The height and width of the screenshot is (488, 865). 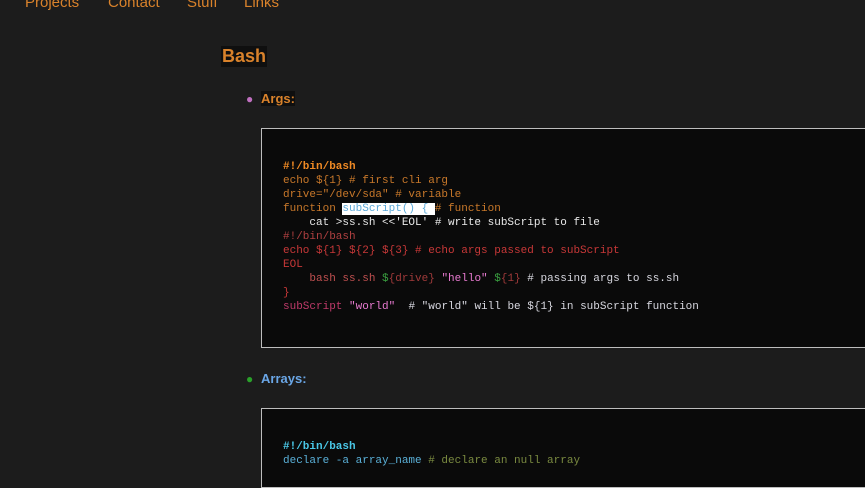 What do you see at coordinates (491, 195) in the screenshot?
I see `code-line: drive="/dev/sda" # variable` at bounding box center [491, 195].